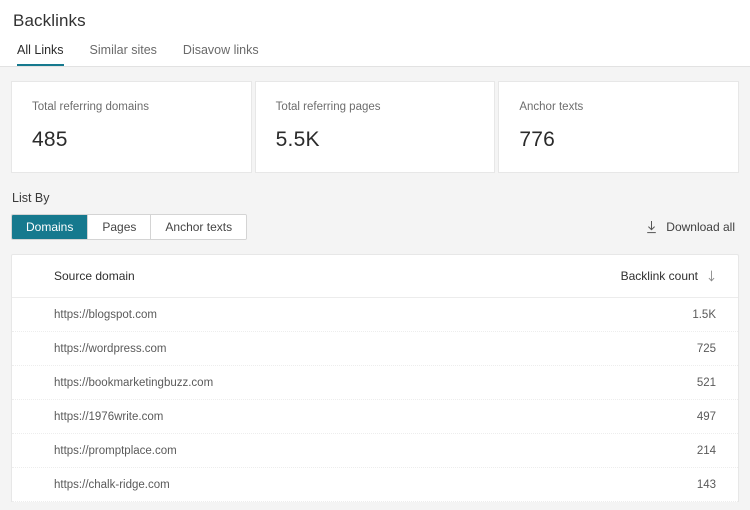 The height and width of the screenshot is (510, 750). Describe the element at coordinates (365, 451) in the screenshot. I see `cell-source-domain: https://promptplace.com` at that location.